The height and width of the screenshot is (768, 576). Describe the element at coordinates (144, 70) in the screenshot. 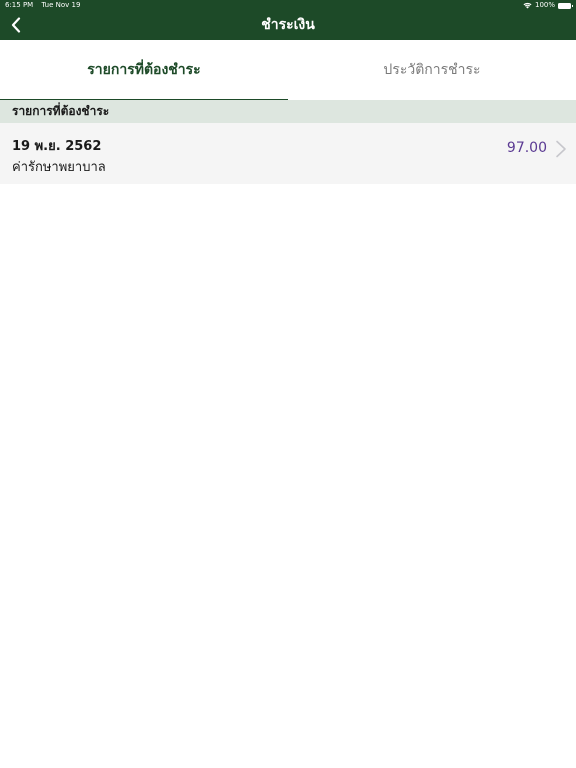

I see `tab-pending-payments: รายการที่ต้องชำระ` at that location.